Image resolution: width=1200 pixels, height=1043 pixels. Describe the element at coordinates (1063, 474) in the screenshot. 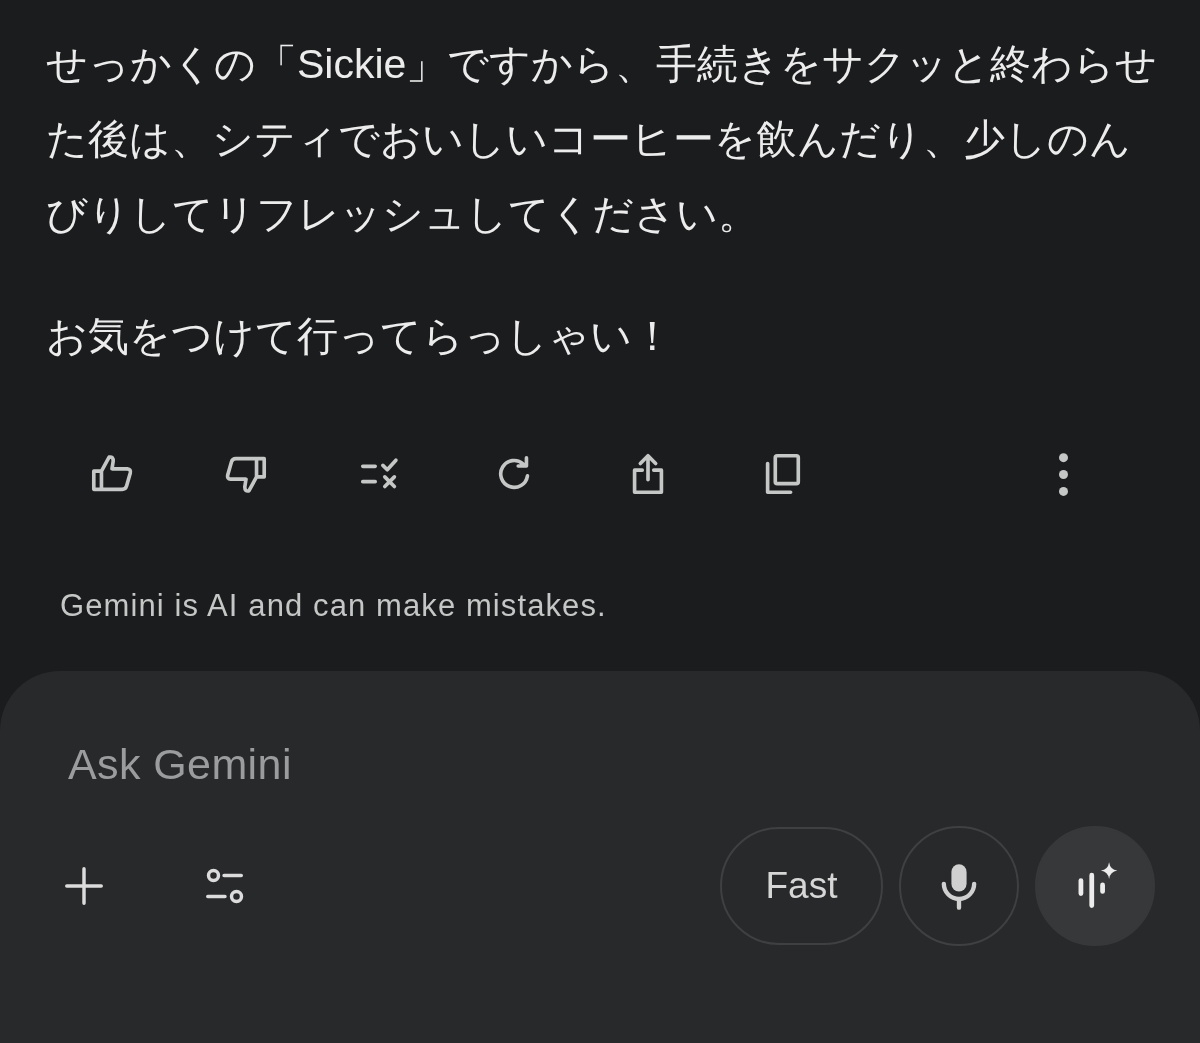

I see `more-vertical-icon` at that location.